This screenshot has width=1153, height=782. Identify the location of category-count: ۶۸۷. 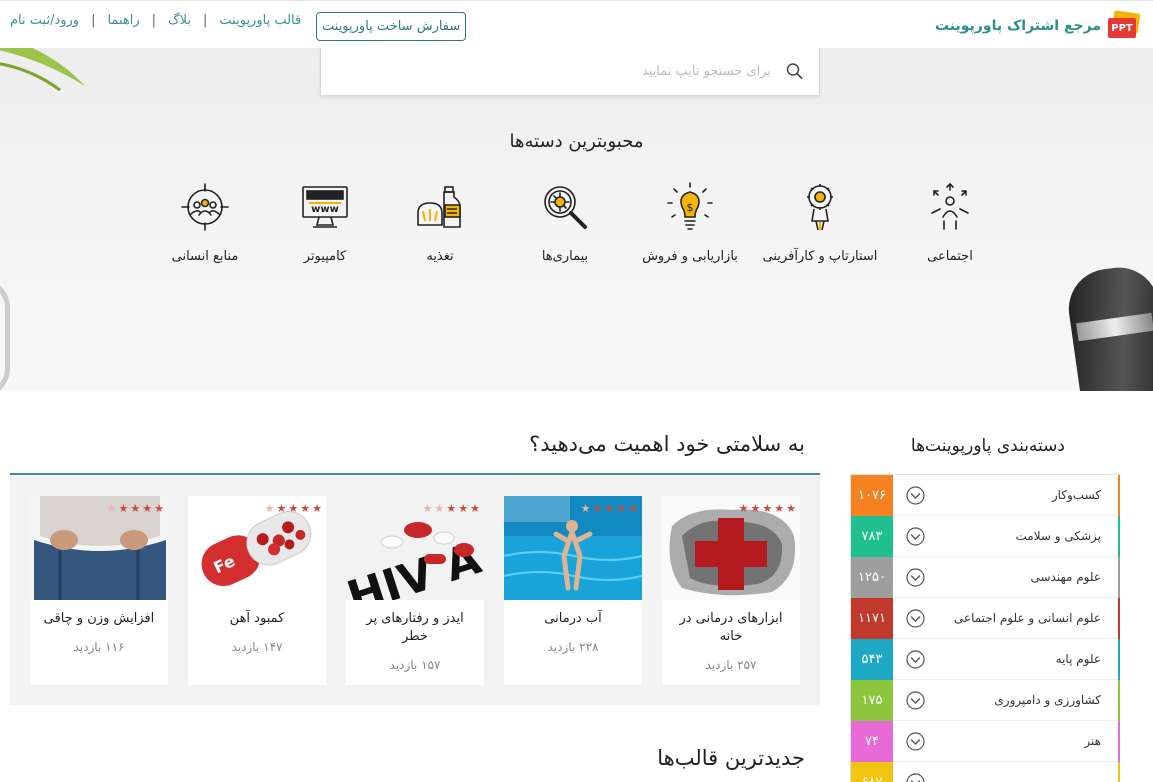
(872, 772).